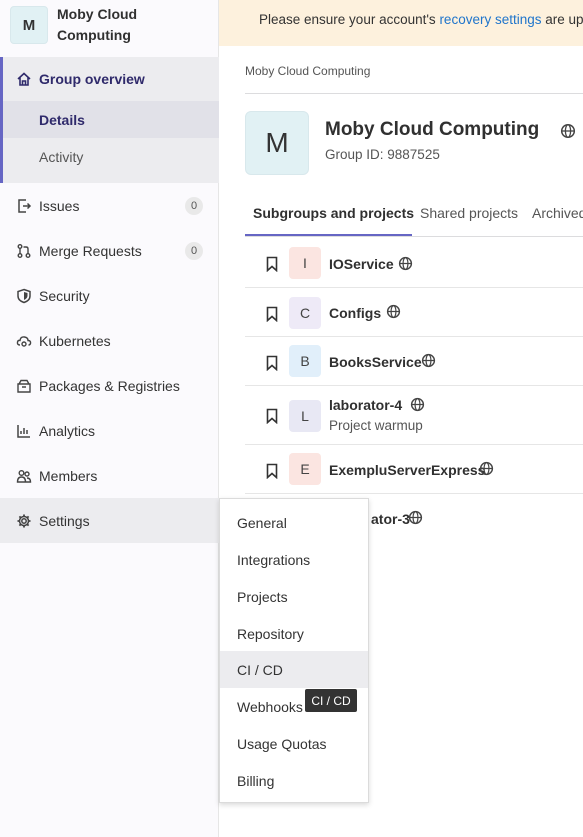  Describe the element at coordinates (305, 263) in the screenshot. I see `project-avatar: I` at that location.